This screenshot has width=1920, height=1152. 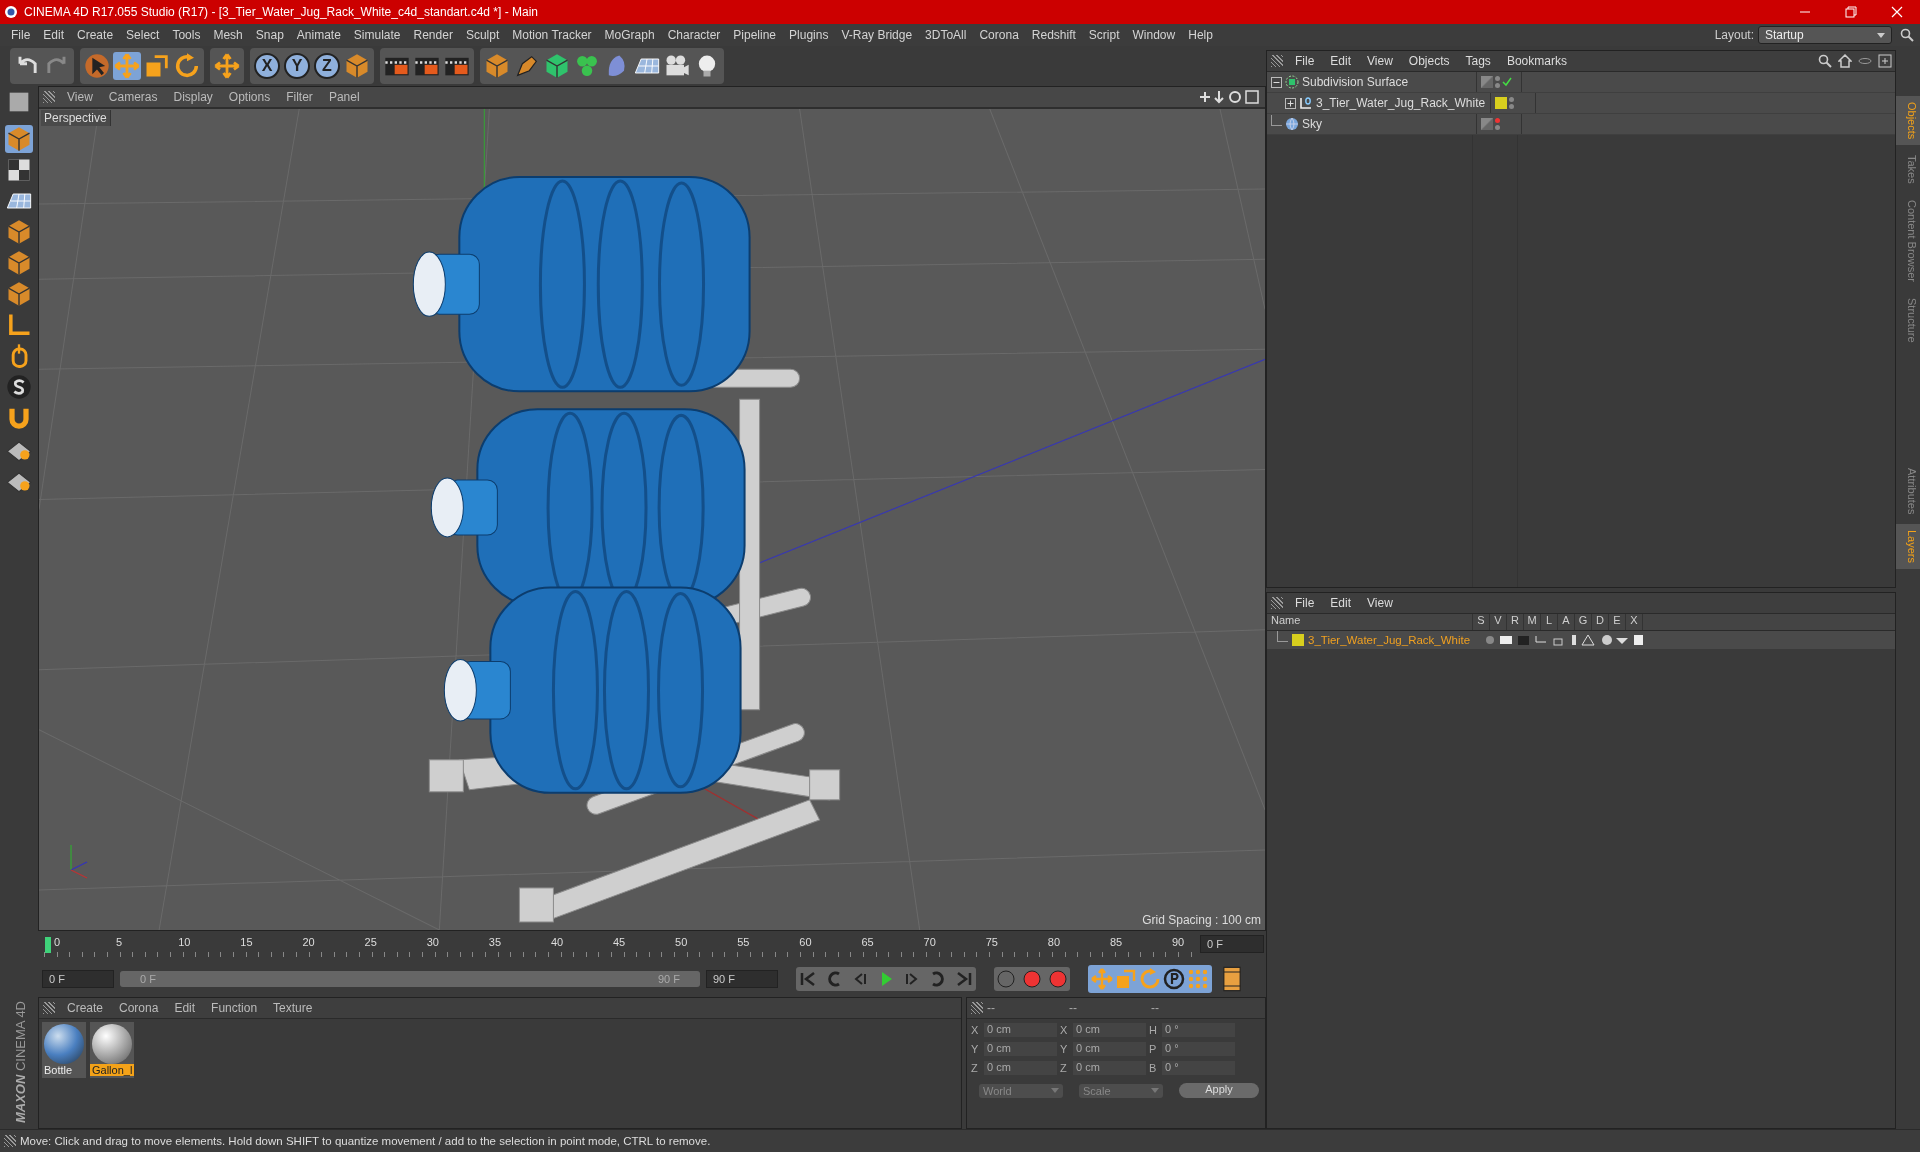 I want to click on viewport-menu-item: Display, so click(x=193, y=97).